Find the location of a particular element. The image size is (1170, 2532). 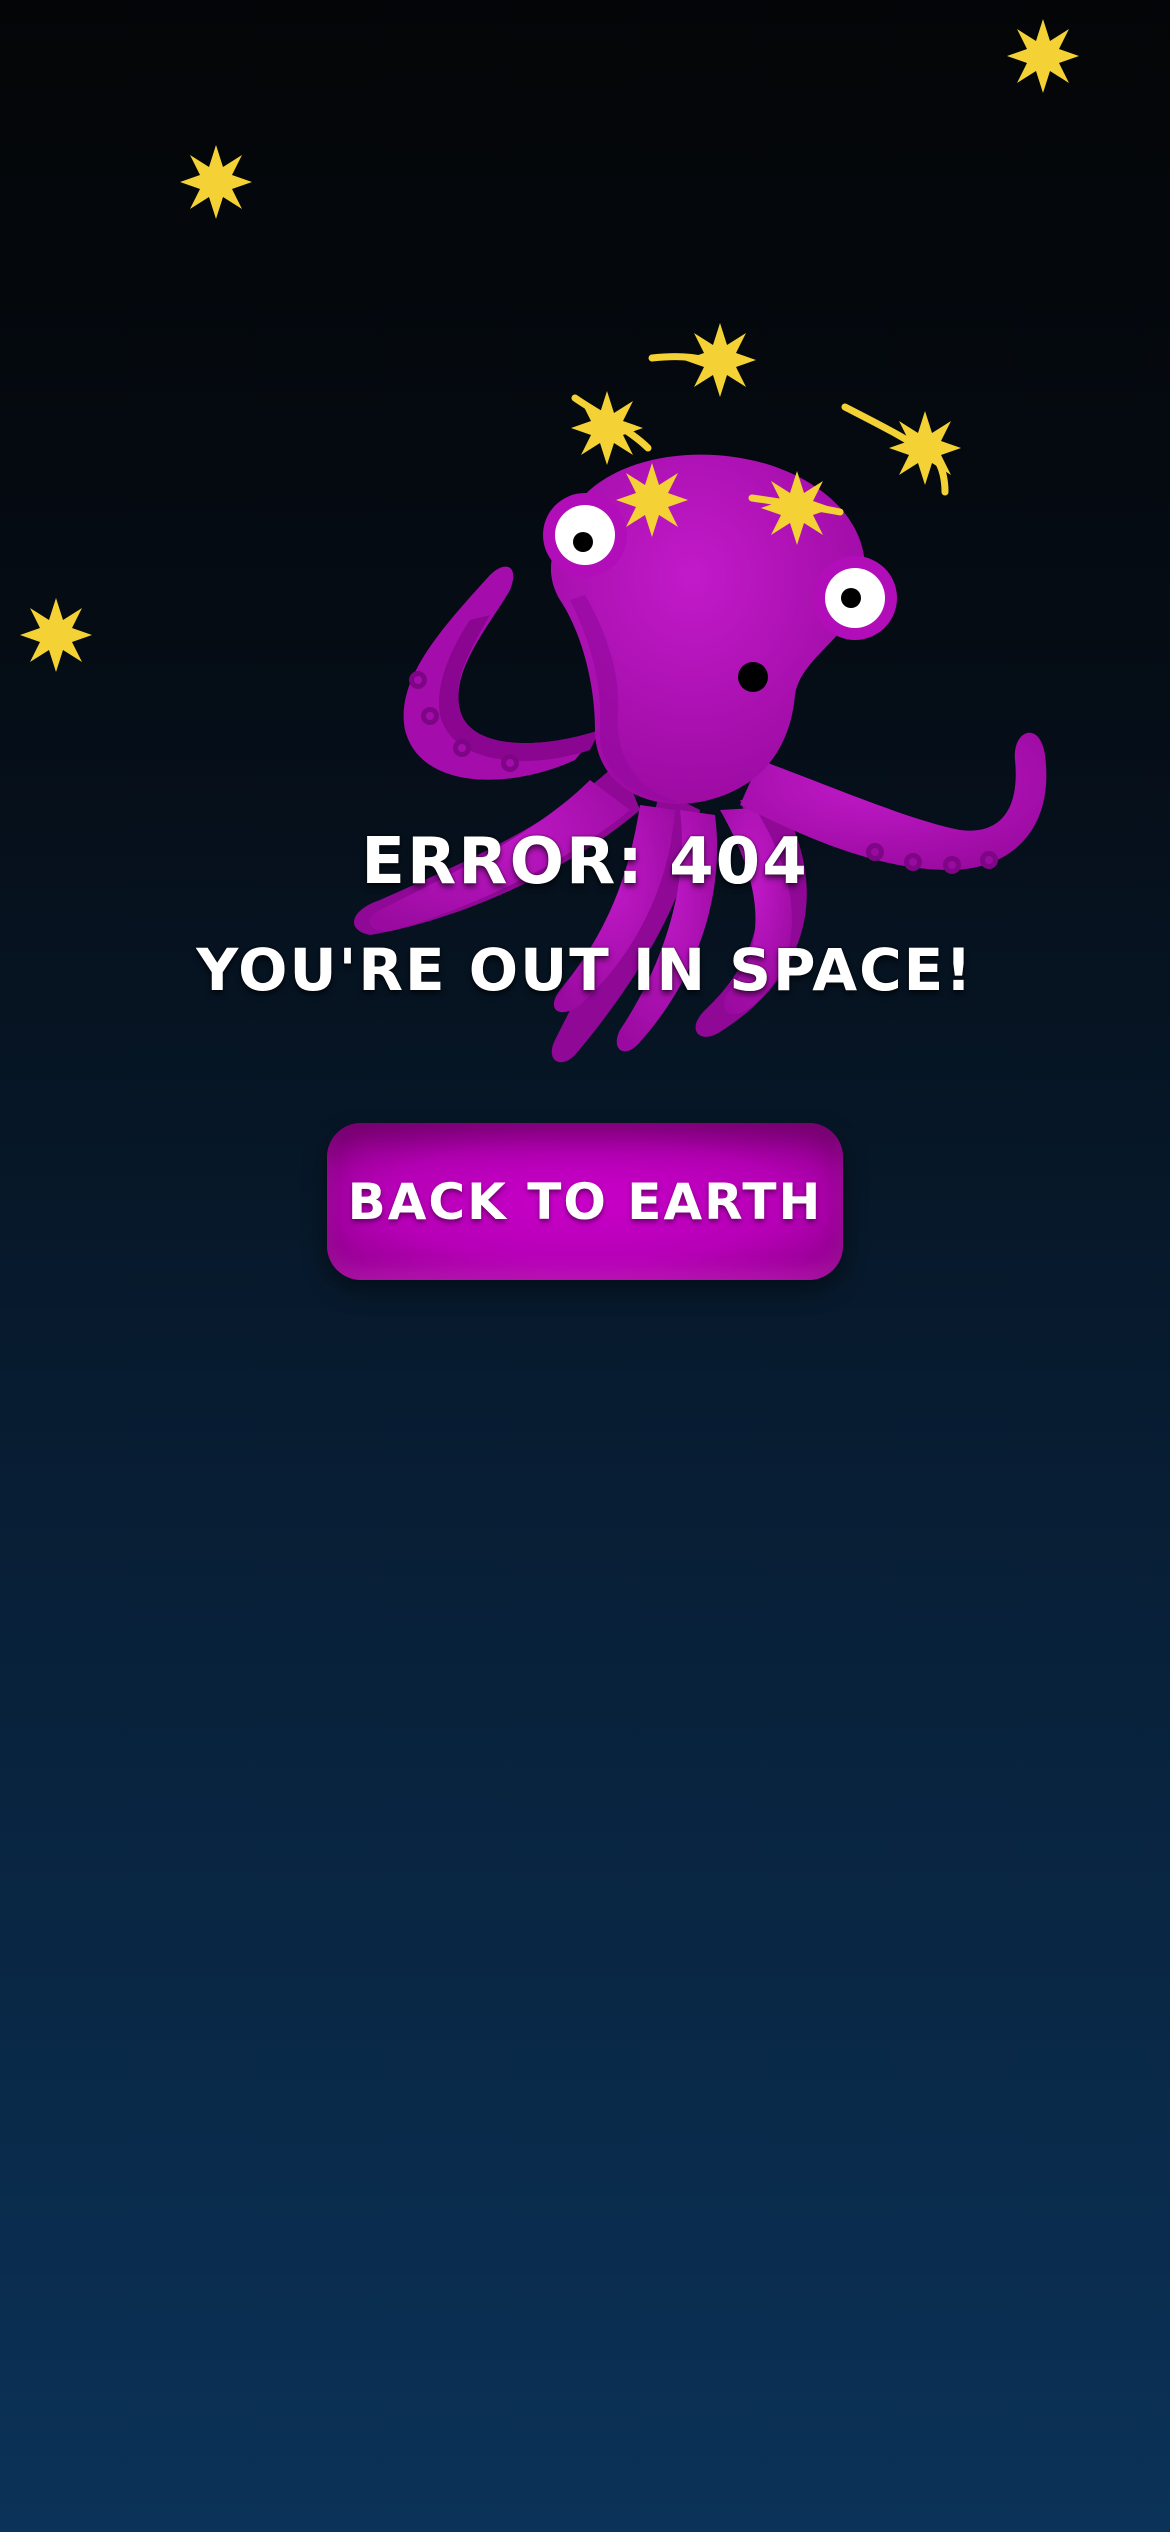

back-to-earth-label: BACK TO EARTH is located at coordinates (585, 1201).